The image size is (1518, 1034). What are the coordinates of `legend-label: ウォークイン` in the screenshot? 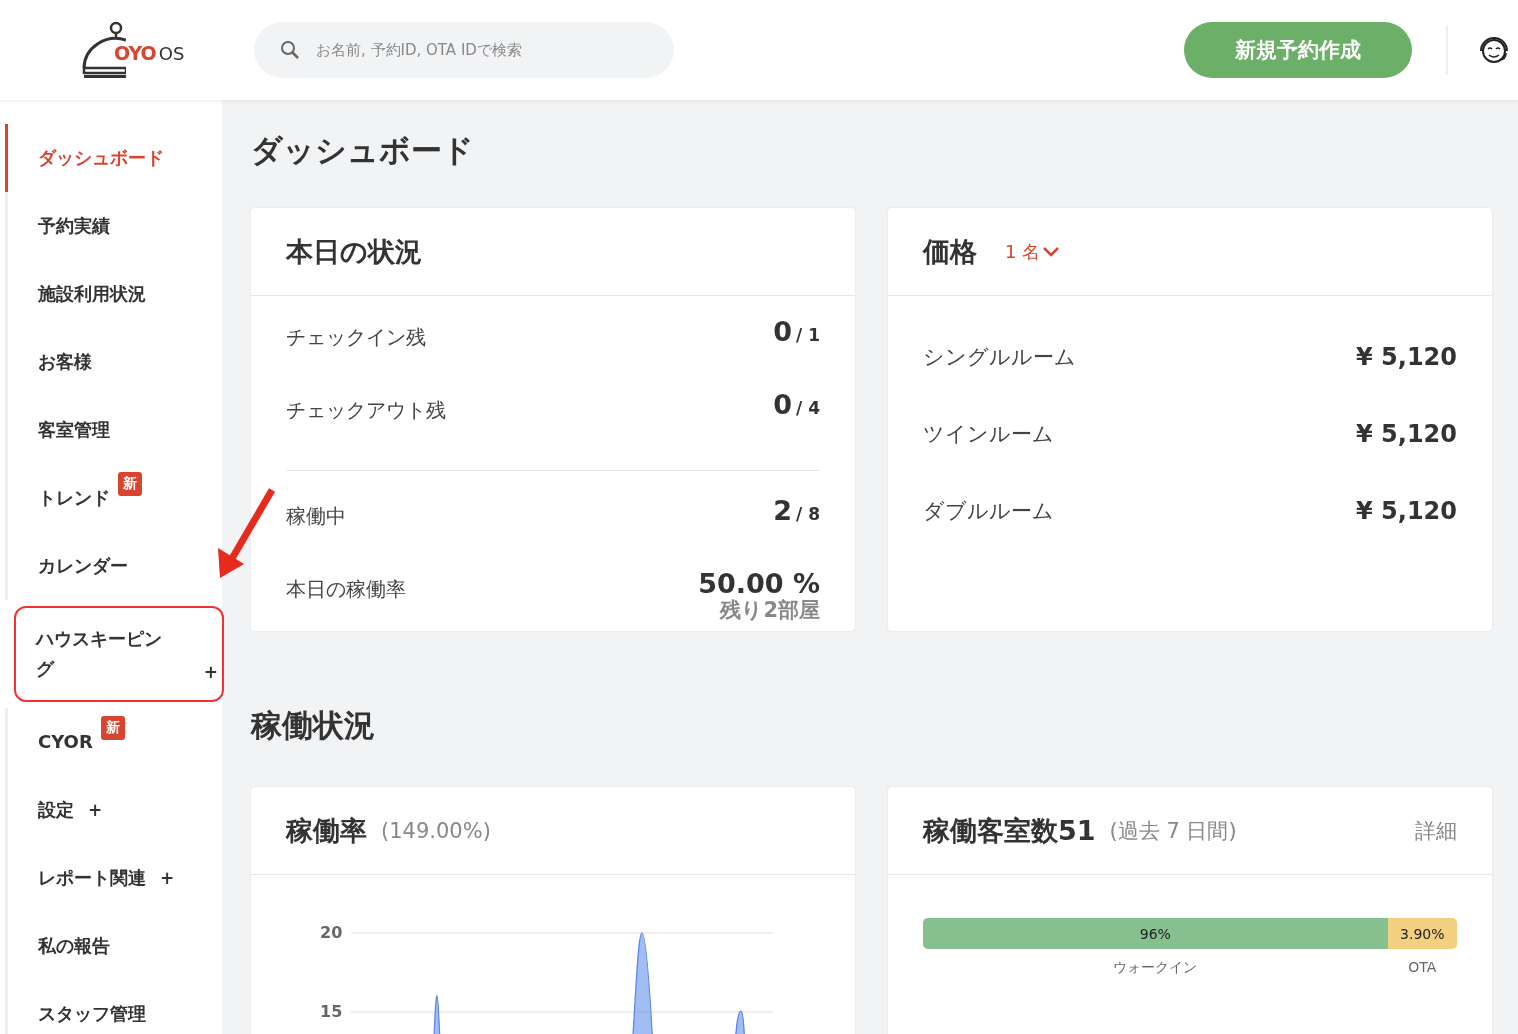 It's located at (1155, 968).